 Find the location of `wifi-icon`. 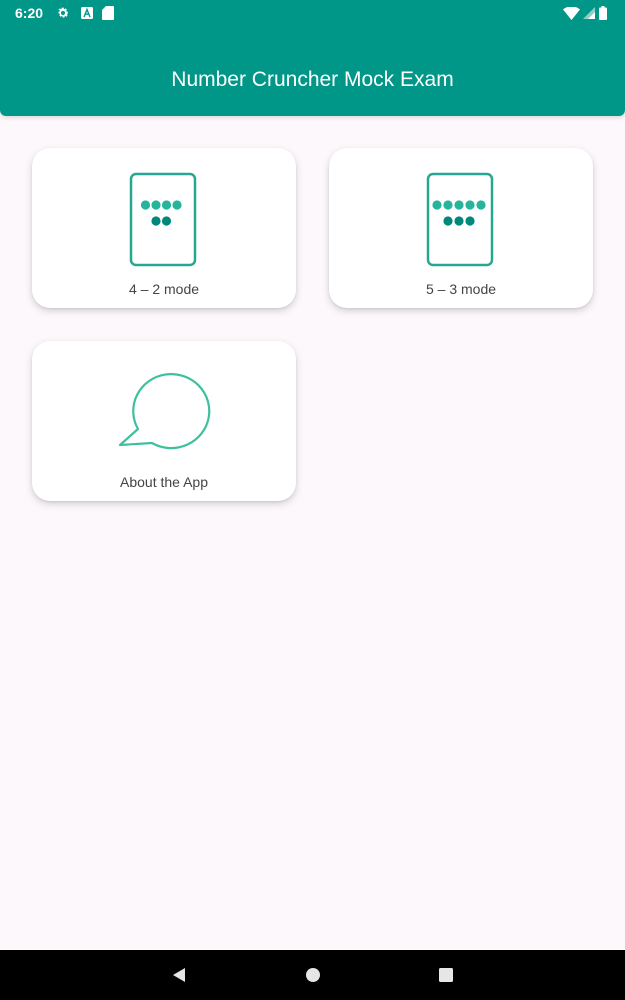

wifi-icon is located at coordinates (571, 13).